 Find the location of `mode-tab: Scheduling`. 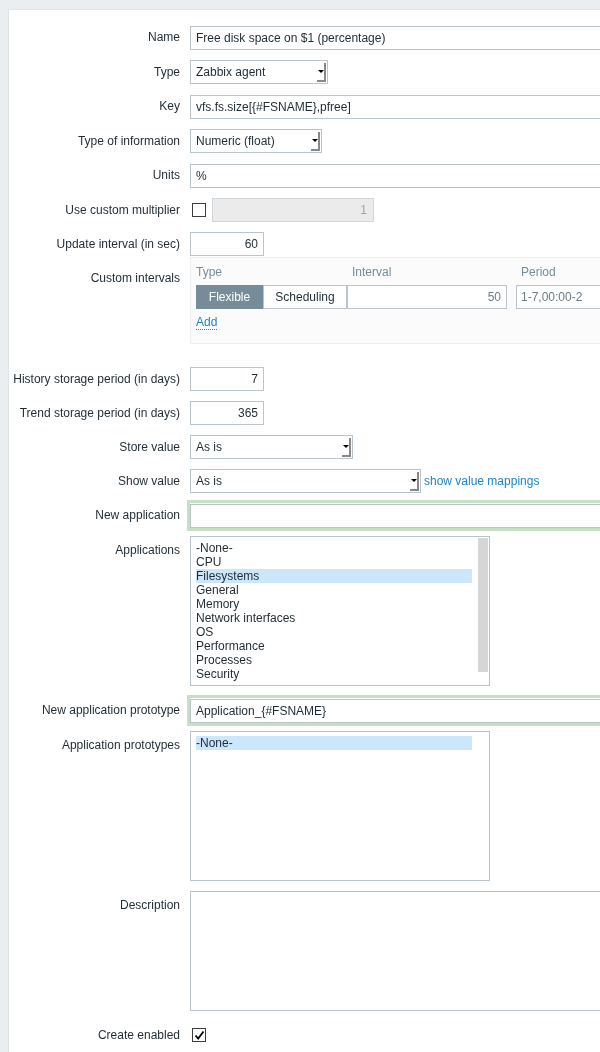

mode-tab: Scheduling is located at coordinates (305, 297).